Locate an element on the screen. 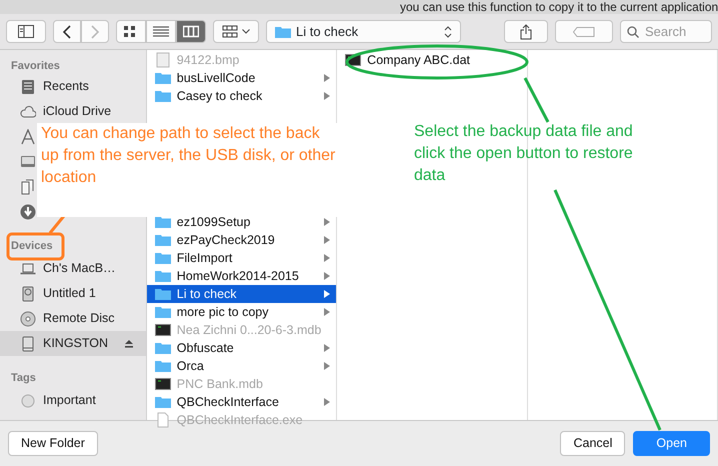  annotation-text: Select the backup data file and click the open button to restore data is located at coordinates (524, 154).